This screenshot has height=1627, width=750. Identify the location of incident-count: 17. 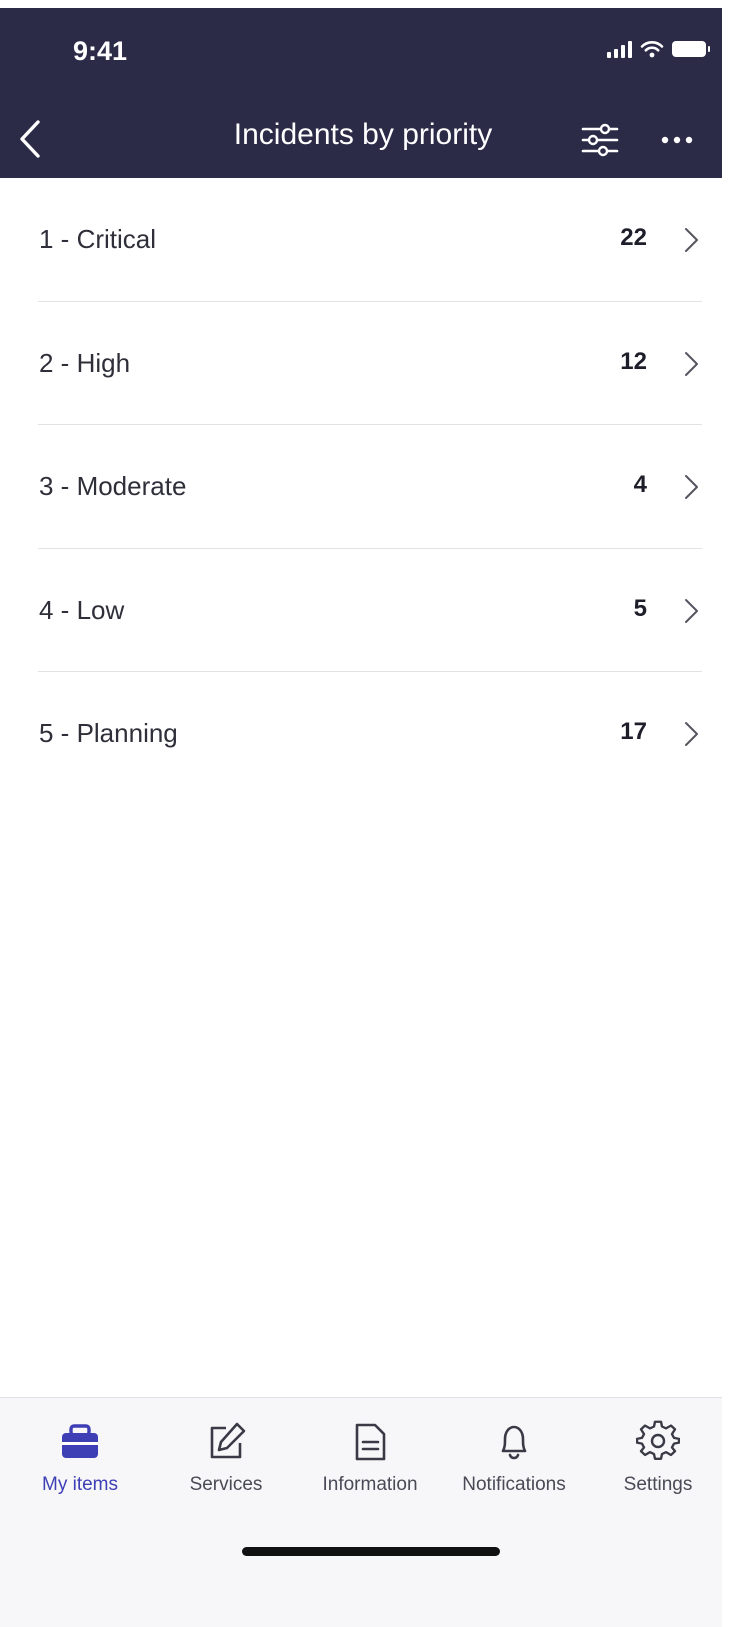
(633, 731).